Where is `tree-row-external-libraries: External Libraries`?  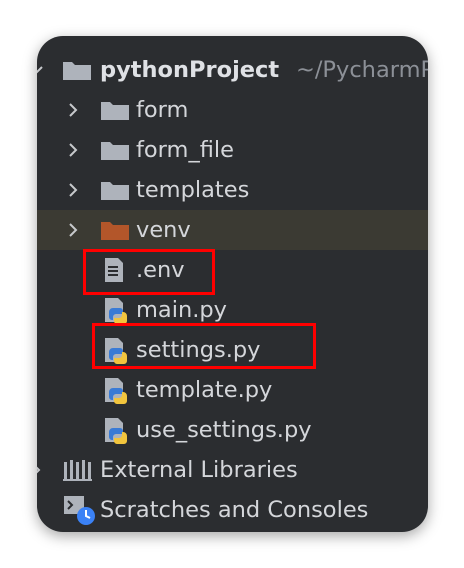 tree-row-external-libraries: External Libraries is located at coordinates (232, 470).